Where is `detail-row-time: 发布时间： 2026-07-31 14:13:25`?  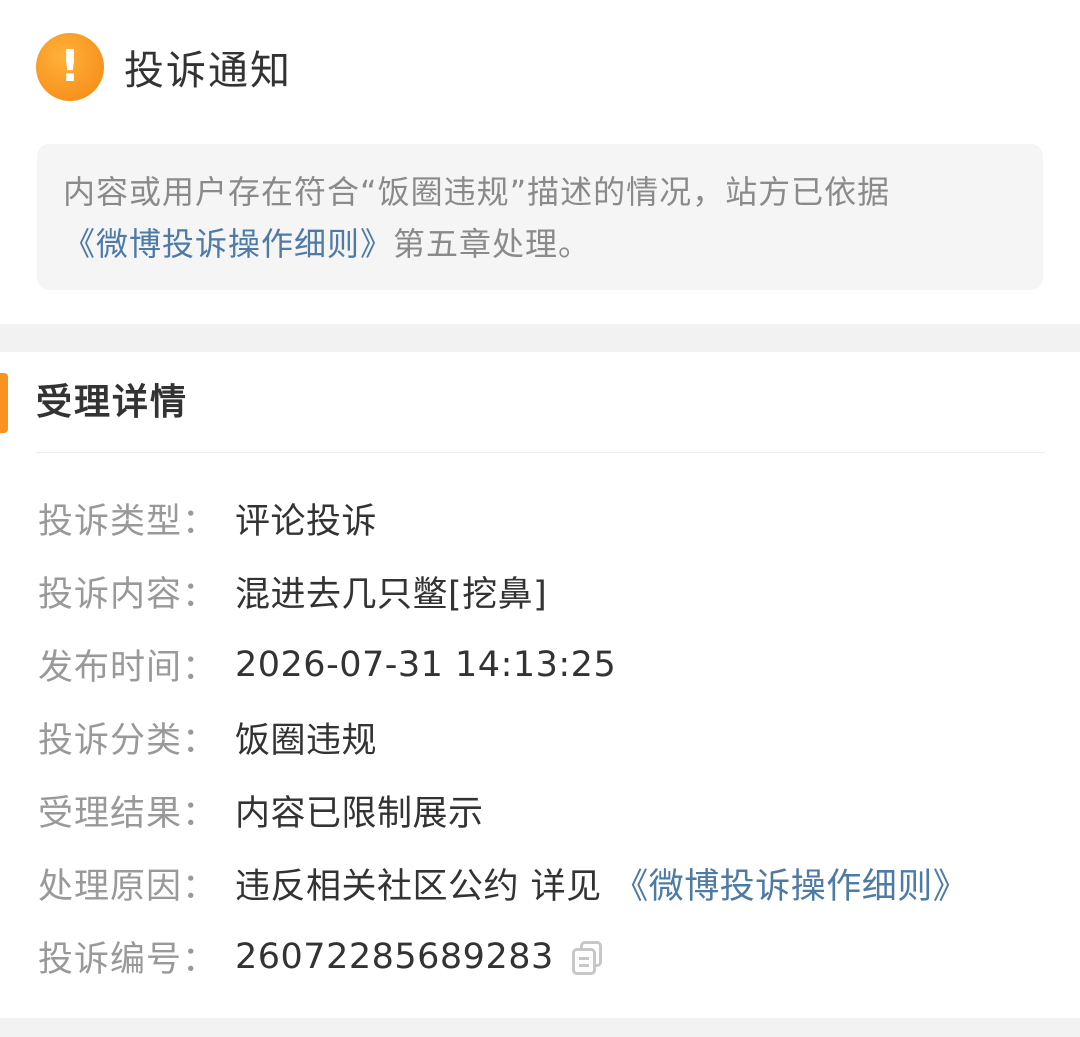 detail-row-time: 发布时间： 2026-07-31 14:13:25 is located at coordinates (548, 664).